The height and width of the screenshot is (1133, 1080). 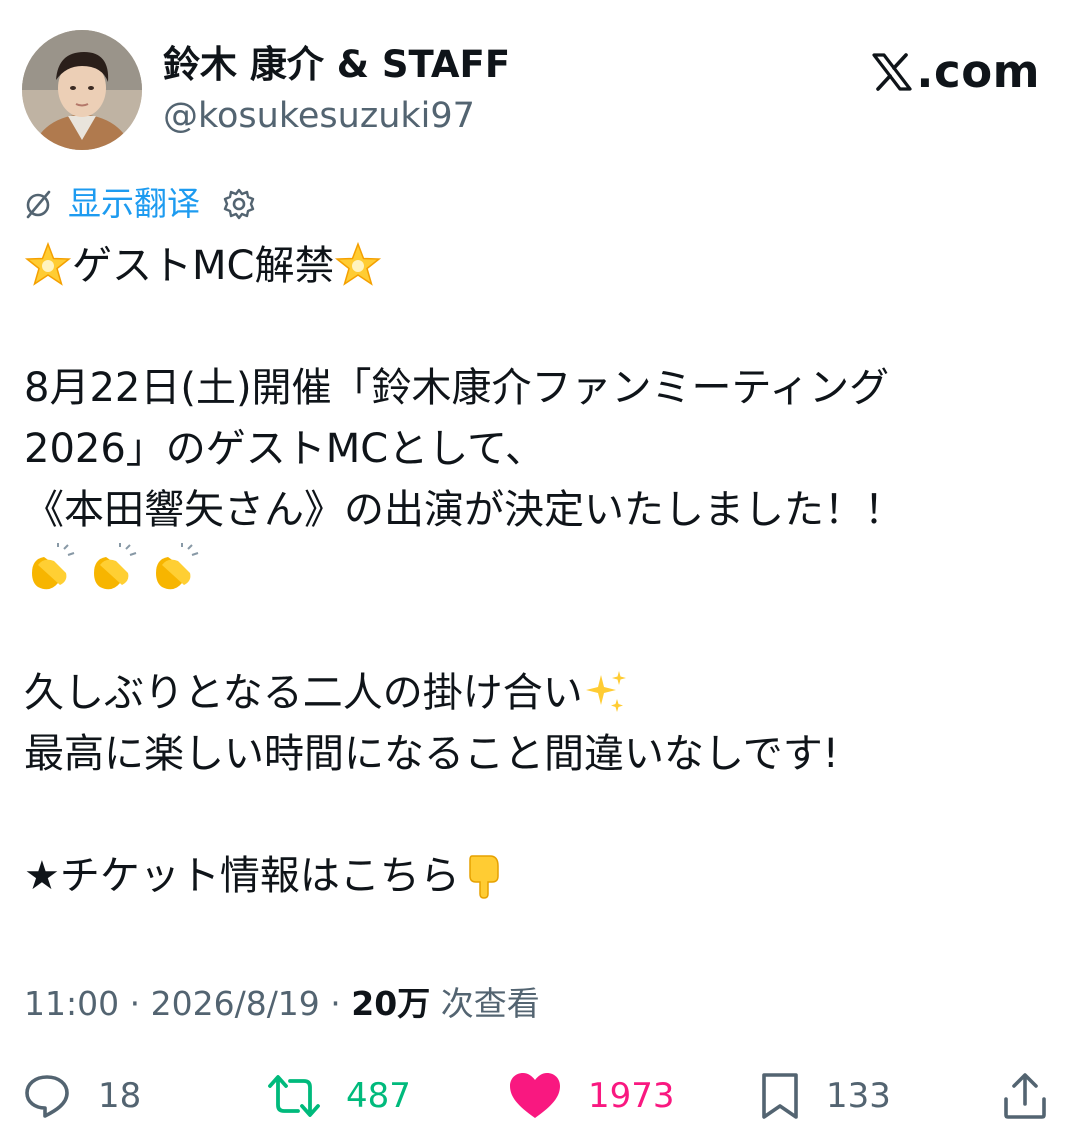 I want to click on tweet-line, so click(x=544, y=571).